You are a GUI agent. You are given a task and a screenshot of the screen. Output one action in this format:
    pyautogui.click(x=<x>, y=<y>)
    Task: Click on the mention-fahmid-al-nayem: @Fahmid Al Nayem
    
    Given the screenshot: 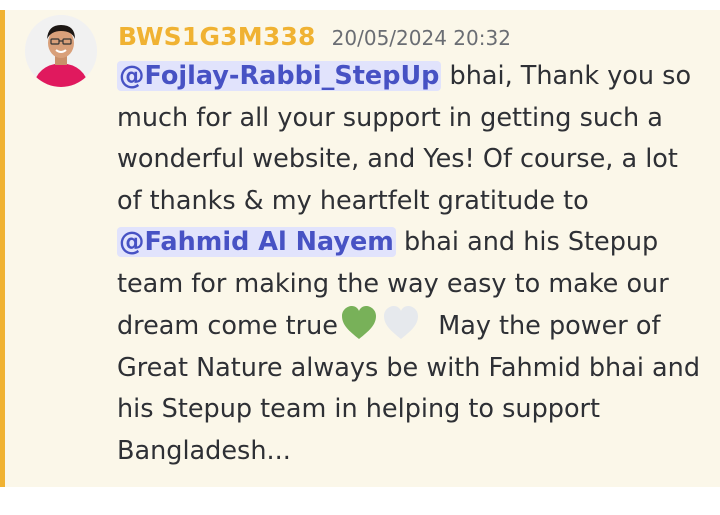 What is the action you would take?
    pyautogui.click(x=256, y=242)
    